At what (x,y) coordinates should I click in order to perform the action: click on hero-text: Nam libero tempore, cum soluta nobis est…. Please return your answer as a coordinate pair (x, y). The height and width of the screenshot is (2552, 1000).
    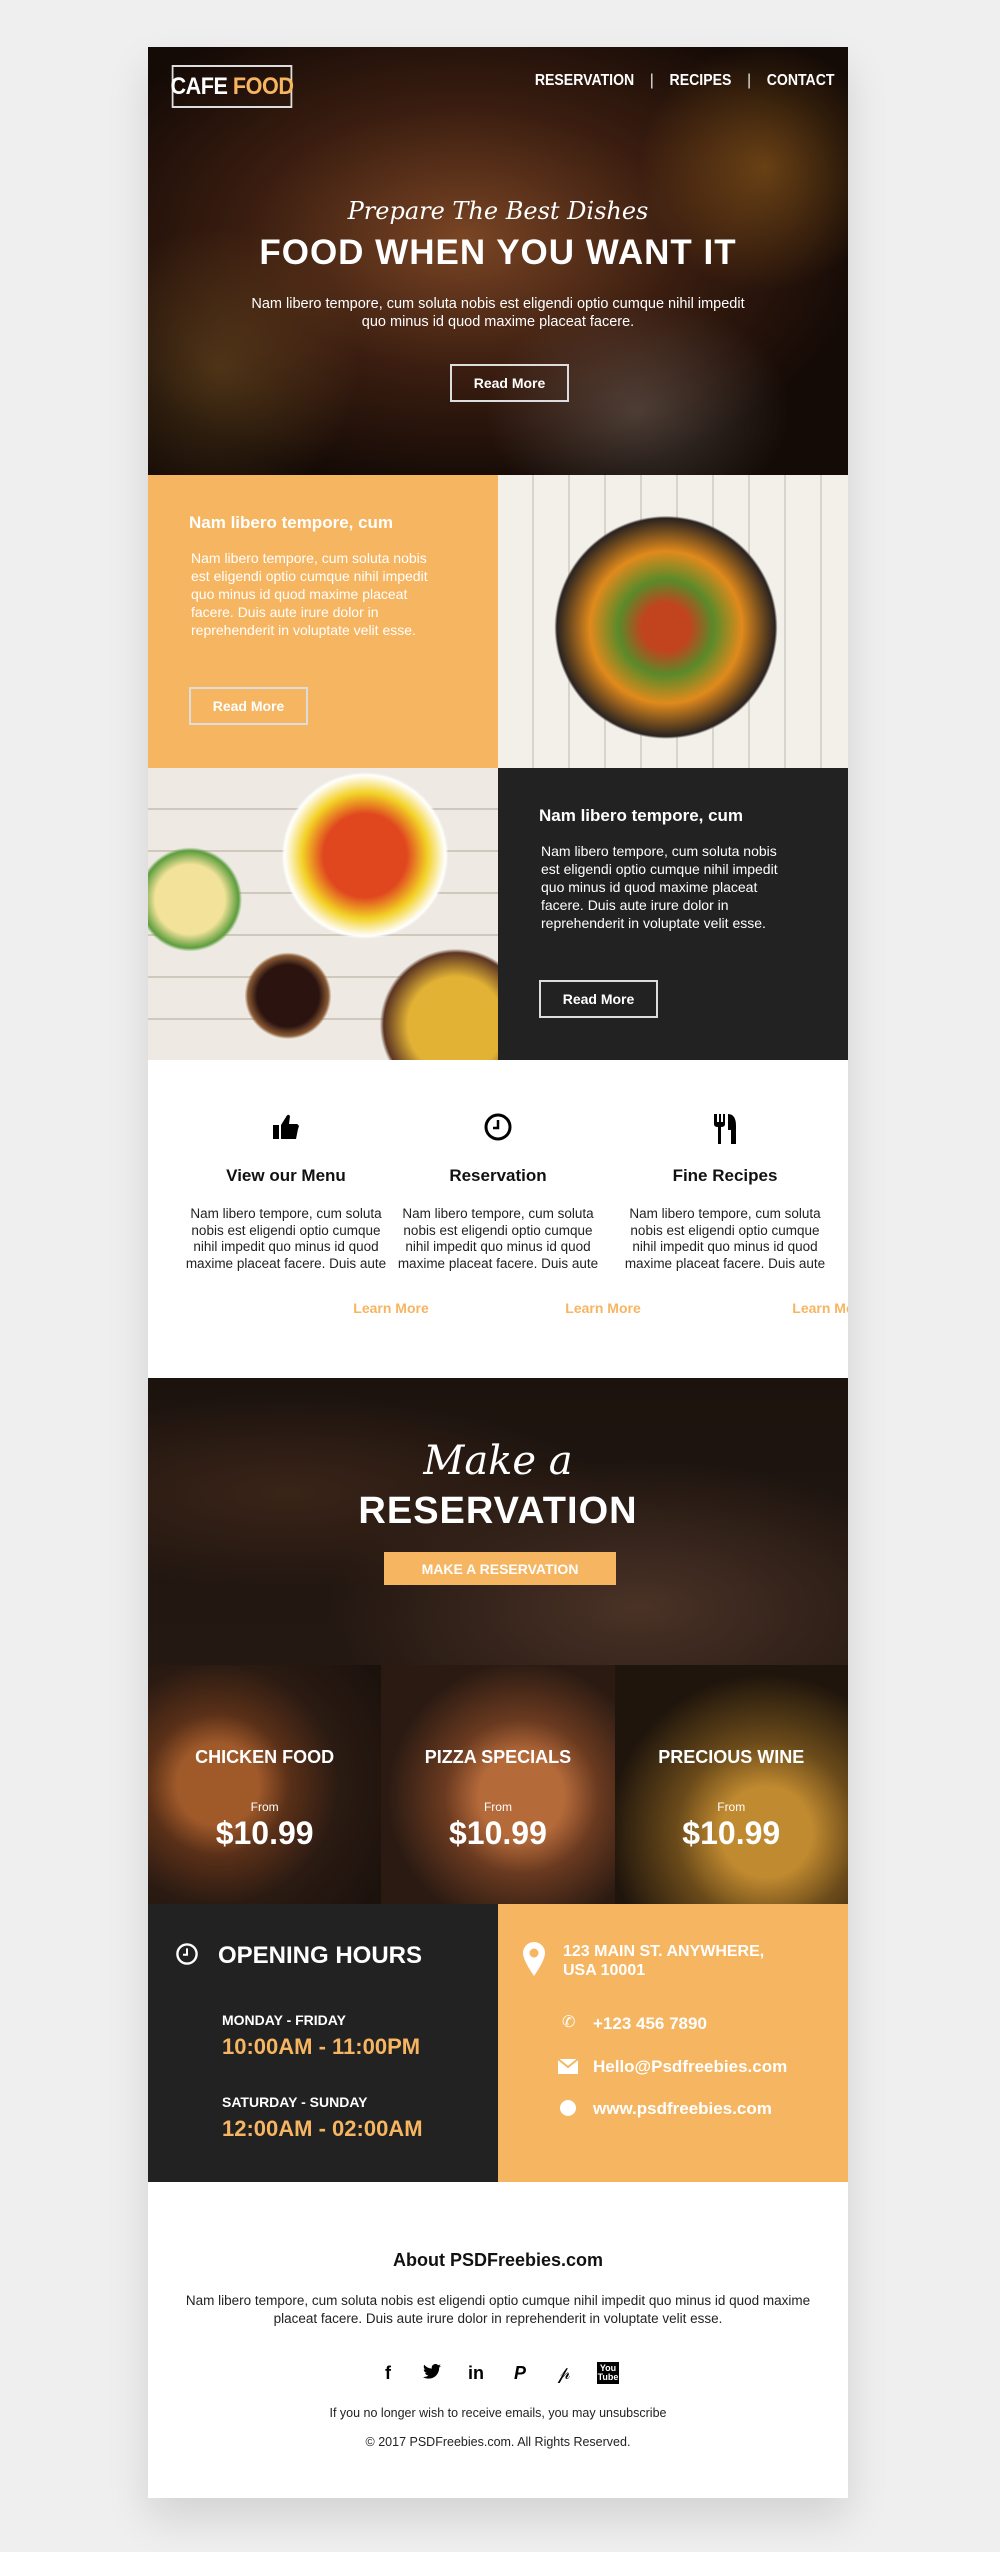
    Looking at the image, I should click on (498, 313).